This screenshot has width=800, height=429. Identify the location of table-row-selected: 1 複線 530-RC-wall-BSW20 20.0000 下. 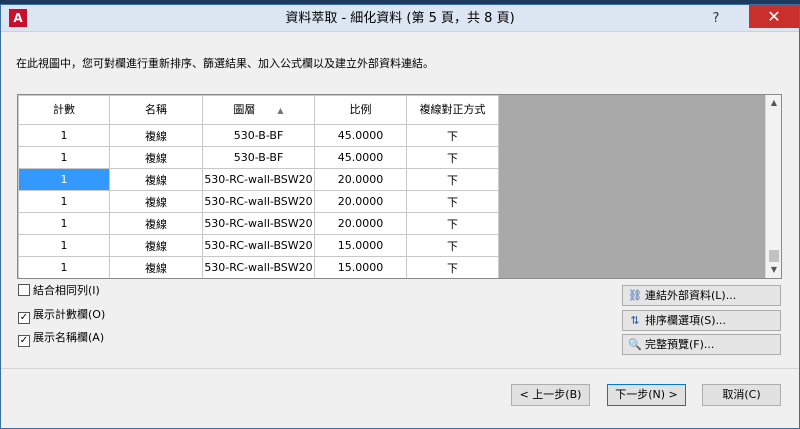
(258, 179).